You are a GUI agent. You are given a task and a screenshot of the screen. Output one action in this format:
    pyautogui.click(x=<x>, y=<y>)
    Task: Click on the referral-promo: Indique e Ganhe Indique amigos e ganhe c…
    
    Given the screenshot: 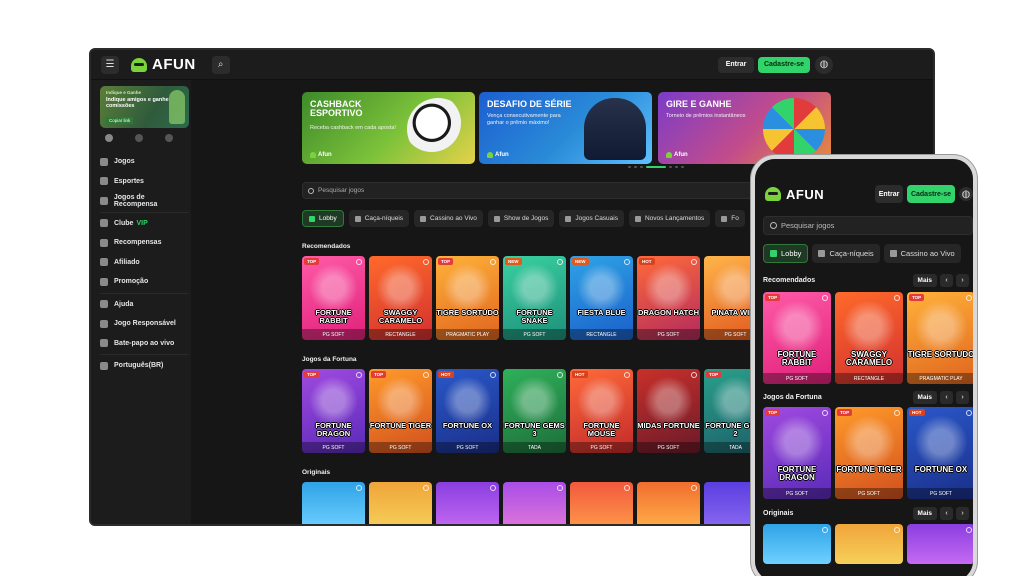 What is the action you would take?
    pyautogui.click(x=144, y=107)
    